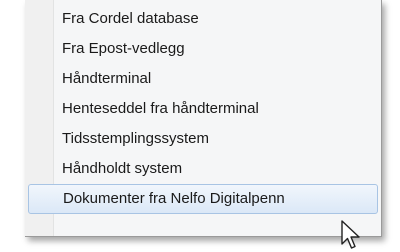 The image size is (400, 252). I want to click on menu-item-handholdt-system: Håndholdt system, so click(203, 169).